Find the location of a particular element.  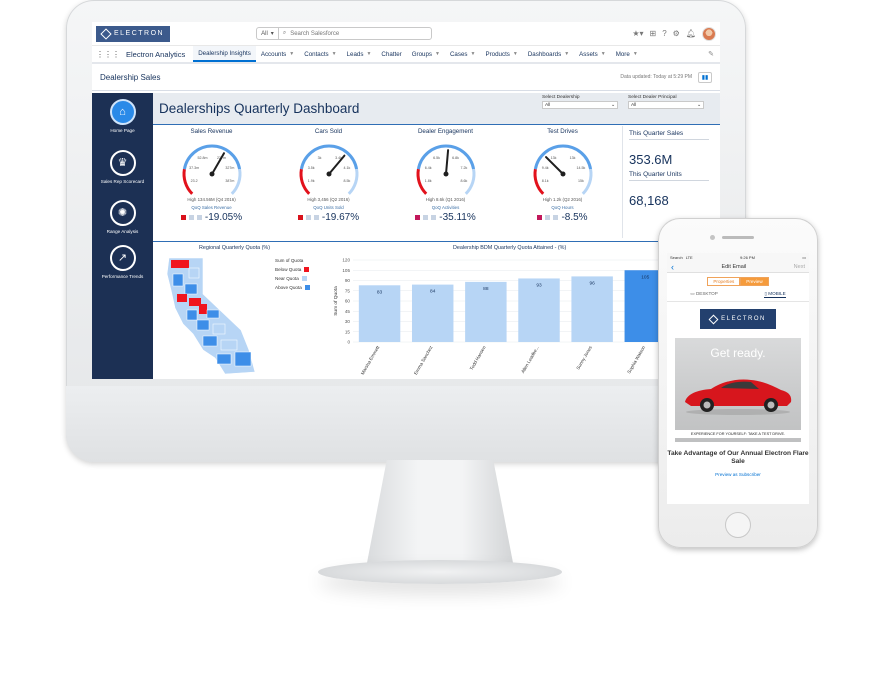

device-mobile: ▯ MOBILE is located at coordinates (775, 294).